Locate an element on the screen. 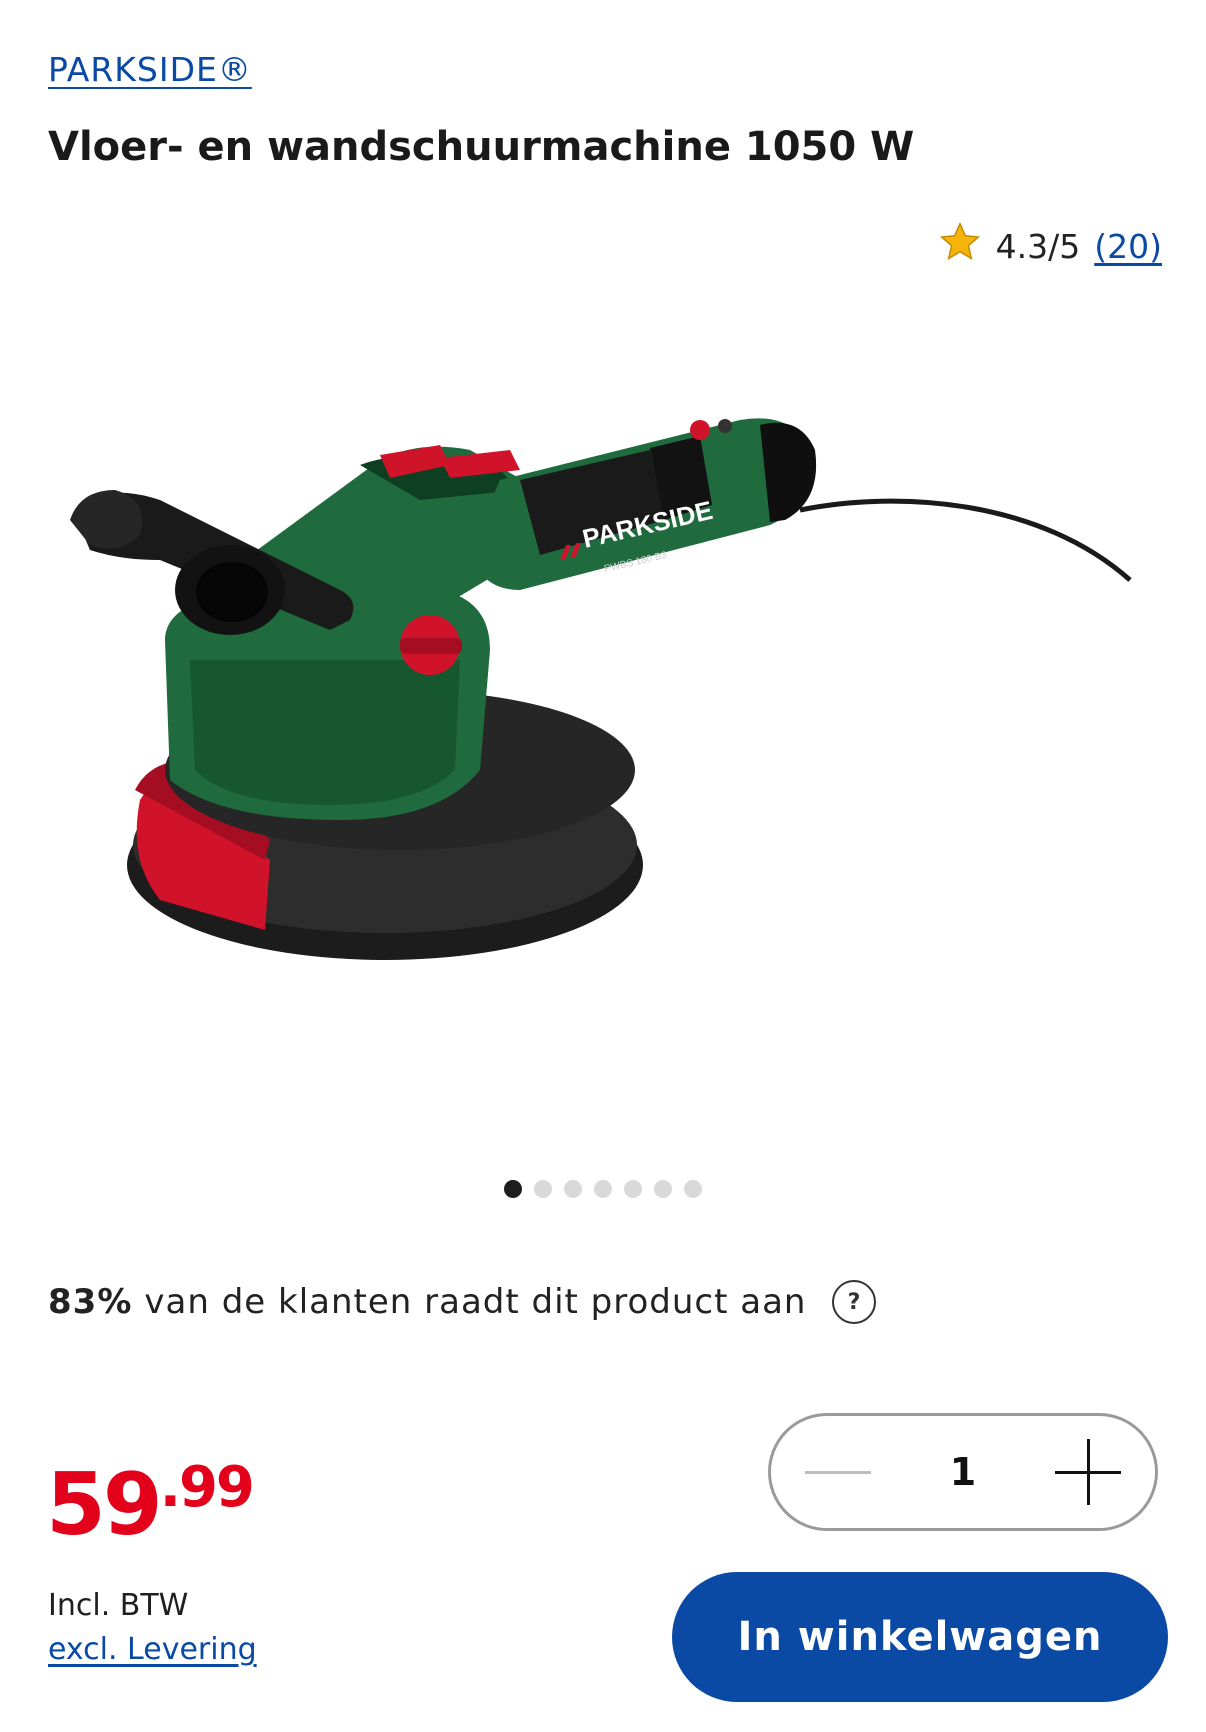  image-carousel-dots is located at coordinates (603, 1189).